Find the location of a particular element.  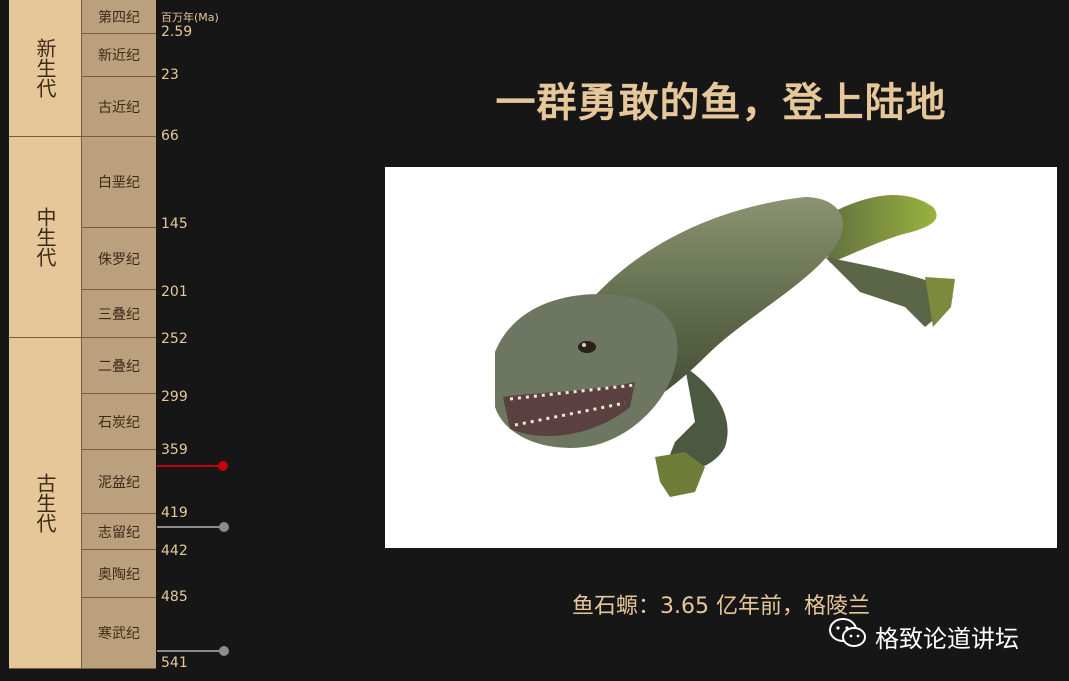

period-label: 新近纪 is located at coordinates (119, 56).